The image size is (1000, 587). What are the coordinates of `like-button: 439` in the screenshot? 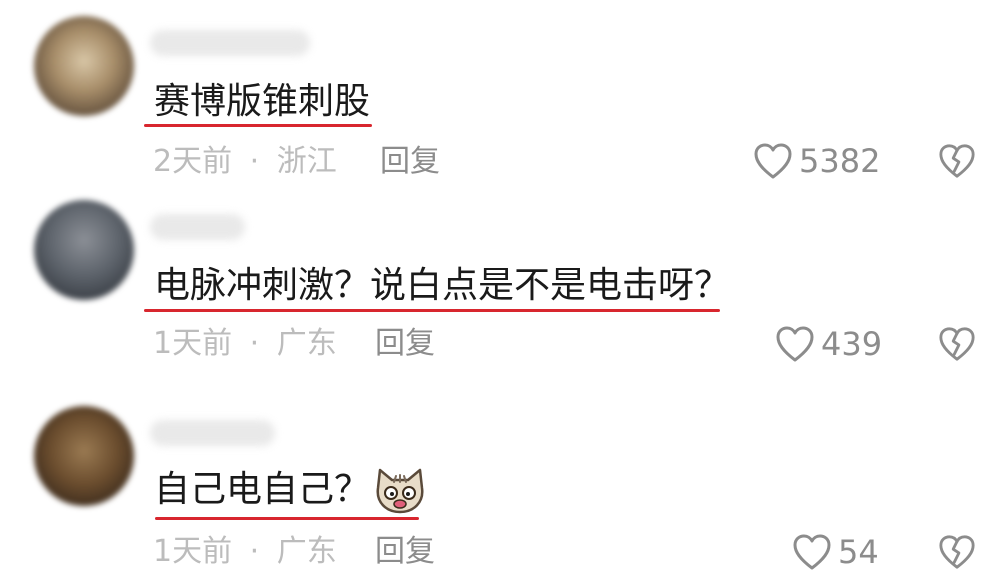 It's located at (828, 344).